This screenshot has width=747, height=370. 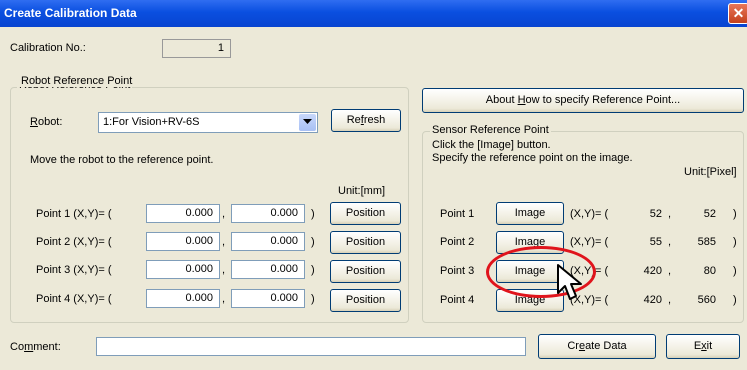 What do you see at coordinates (74, 242) in the screenshot?
I see `robot-point-label: Point 2 (X,Y)= (` at bounding box center [74, 242].